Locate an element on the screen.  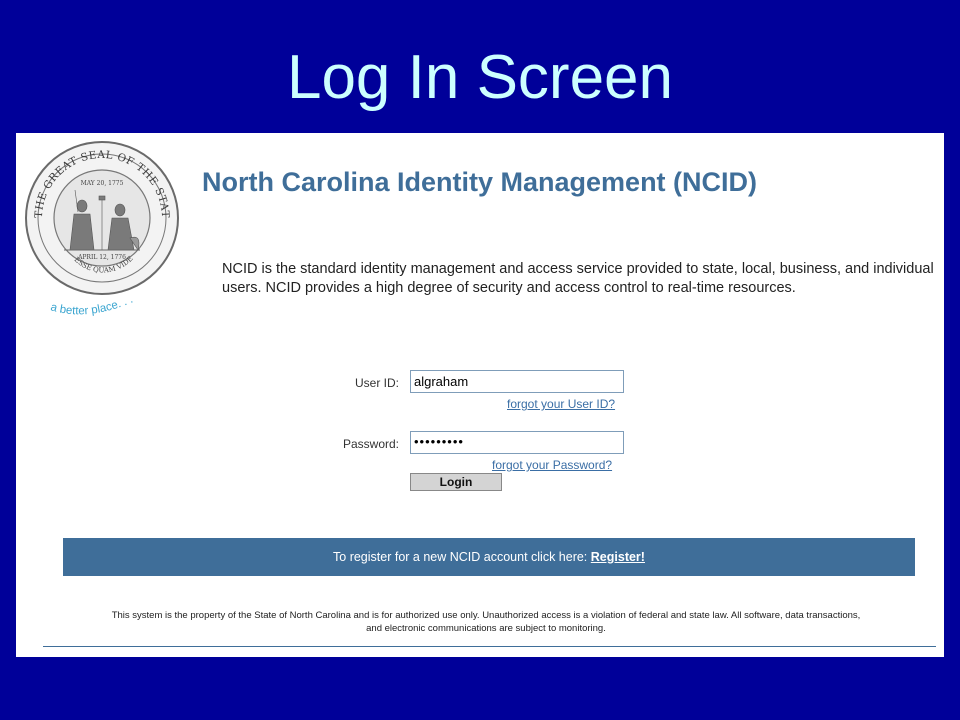
svg-text: a better place. . . is located at coordinates (92, 306).